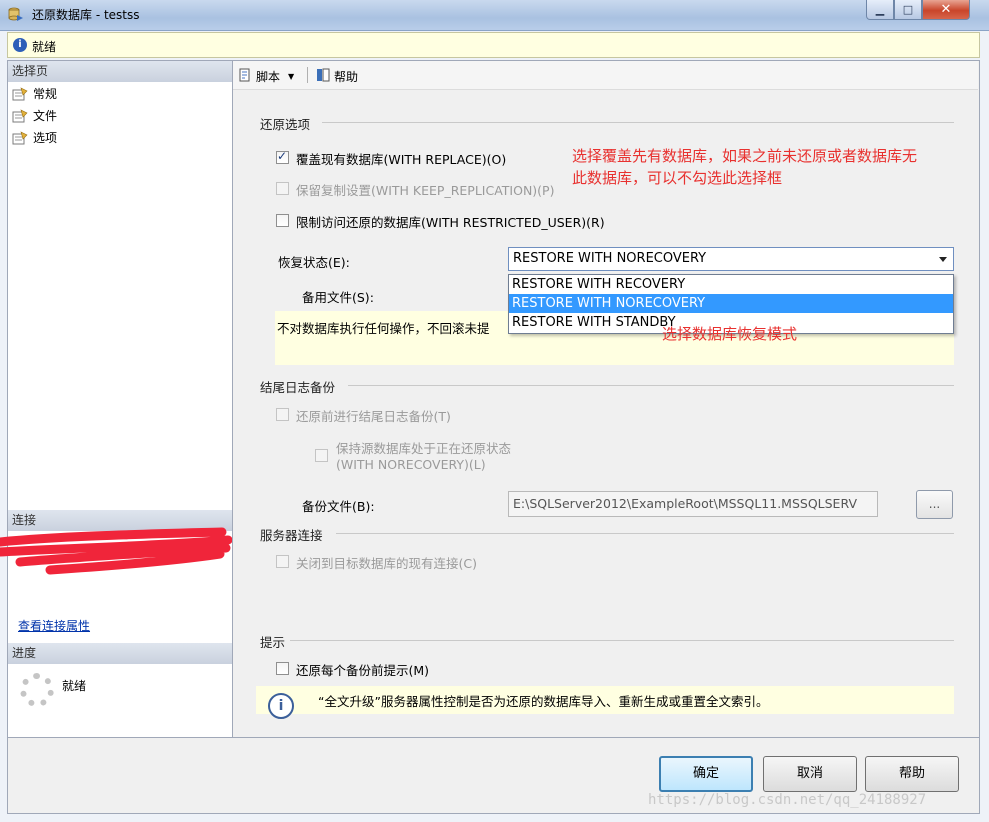  I want to click on replace-annotation-line1: 选择覆盖先有数据库，如果之前未还原或者数据库无, so click(745, 156).